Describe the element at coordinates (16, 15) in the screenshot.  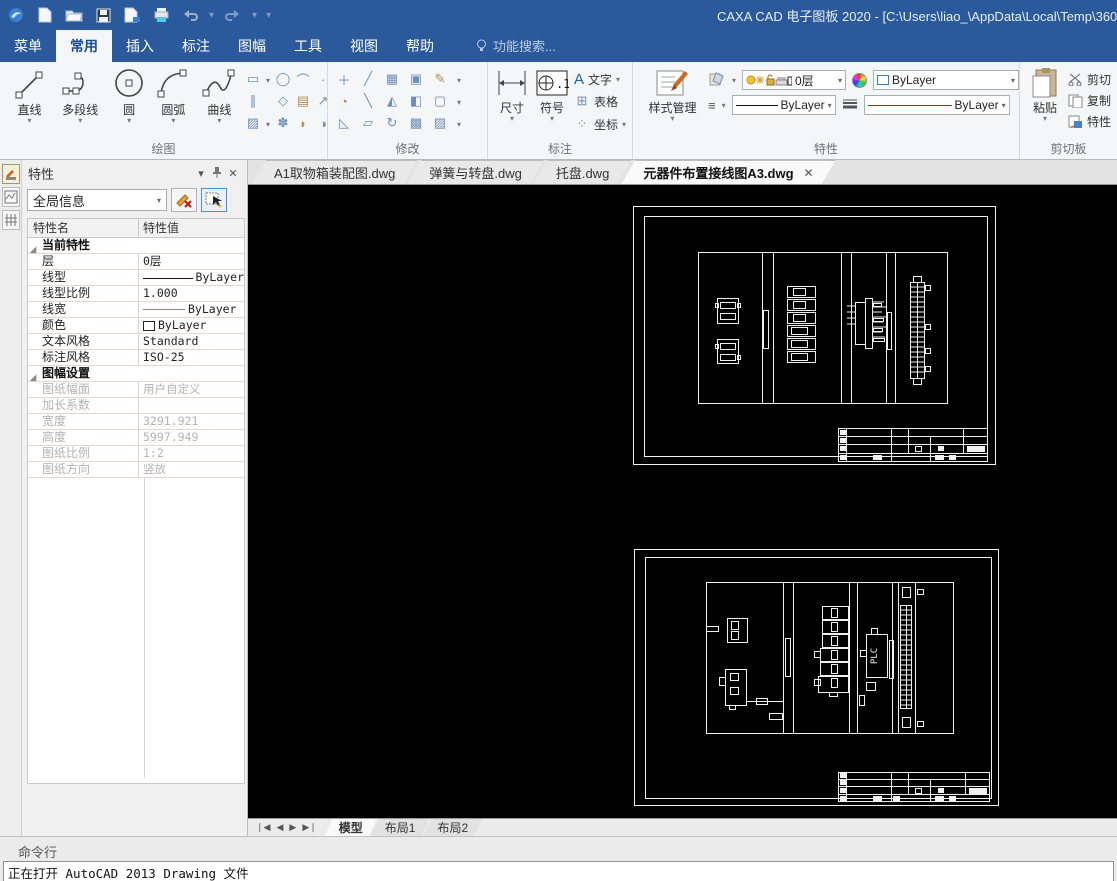
I see `app-logo-icon` at that location.